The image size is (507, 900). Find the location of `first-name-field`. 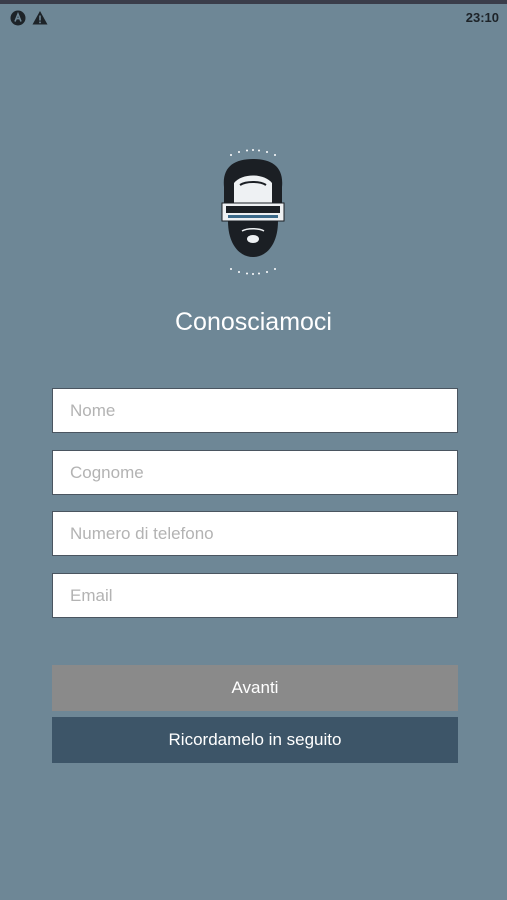

first-name-field is located at coordinates (255, 410).